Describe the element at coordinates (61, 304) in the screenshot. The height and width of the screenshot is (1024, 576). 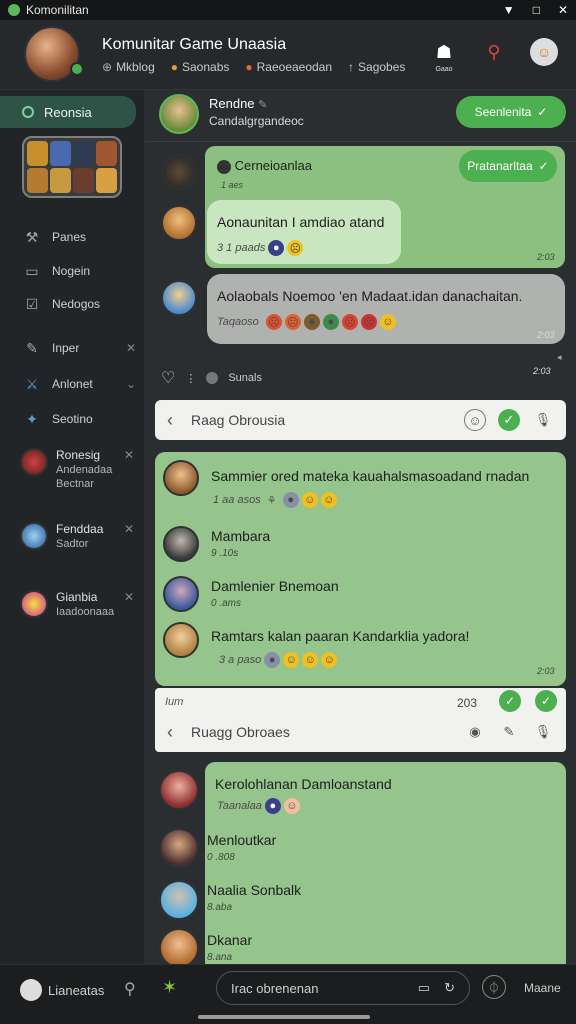
I see `sidebar-item-nedogos: ☑ Nedogos` at that location.